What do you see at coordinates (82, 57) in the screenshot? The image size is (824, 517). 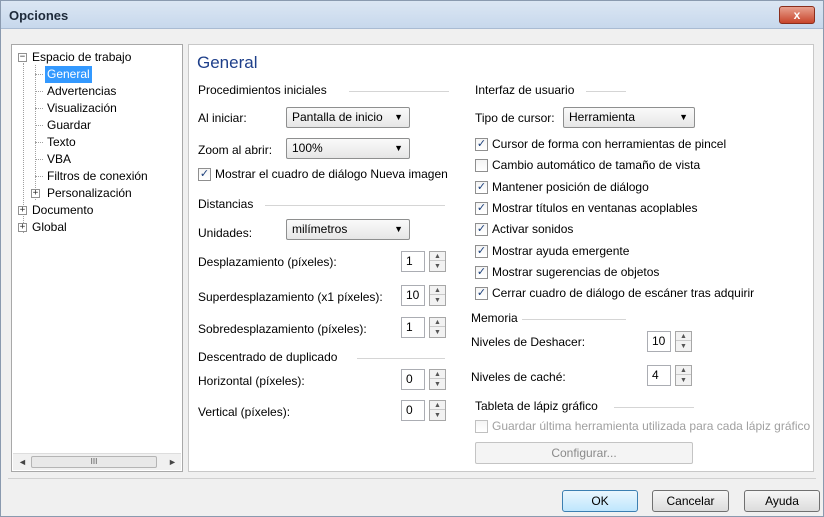 I see `tree-label: Espacio de trabajo` at bounding box center [82, 57].